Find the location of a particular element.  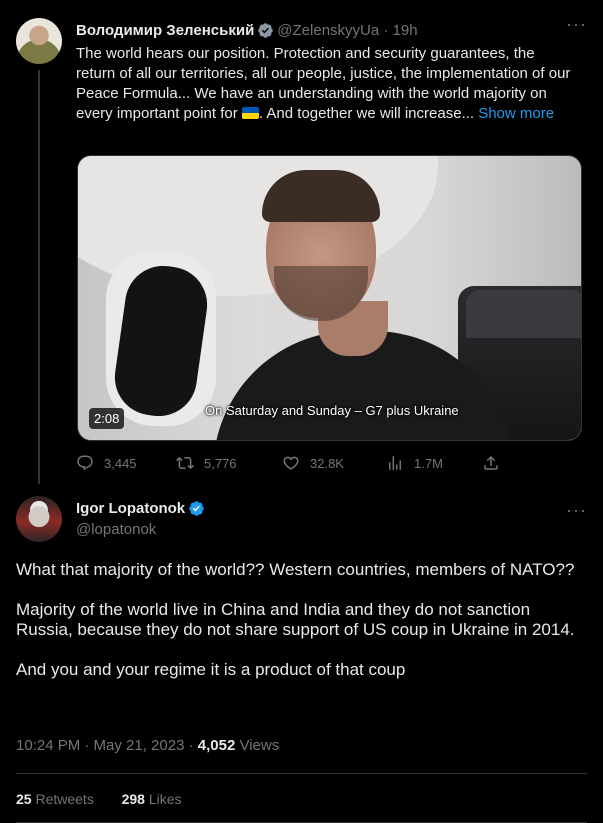

reply-count: 3,445 is located at coordinates (120, 463).